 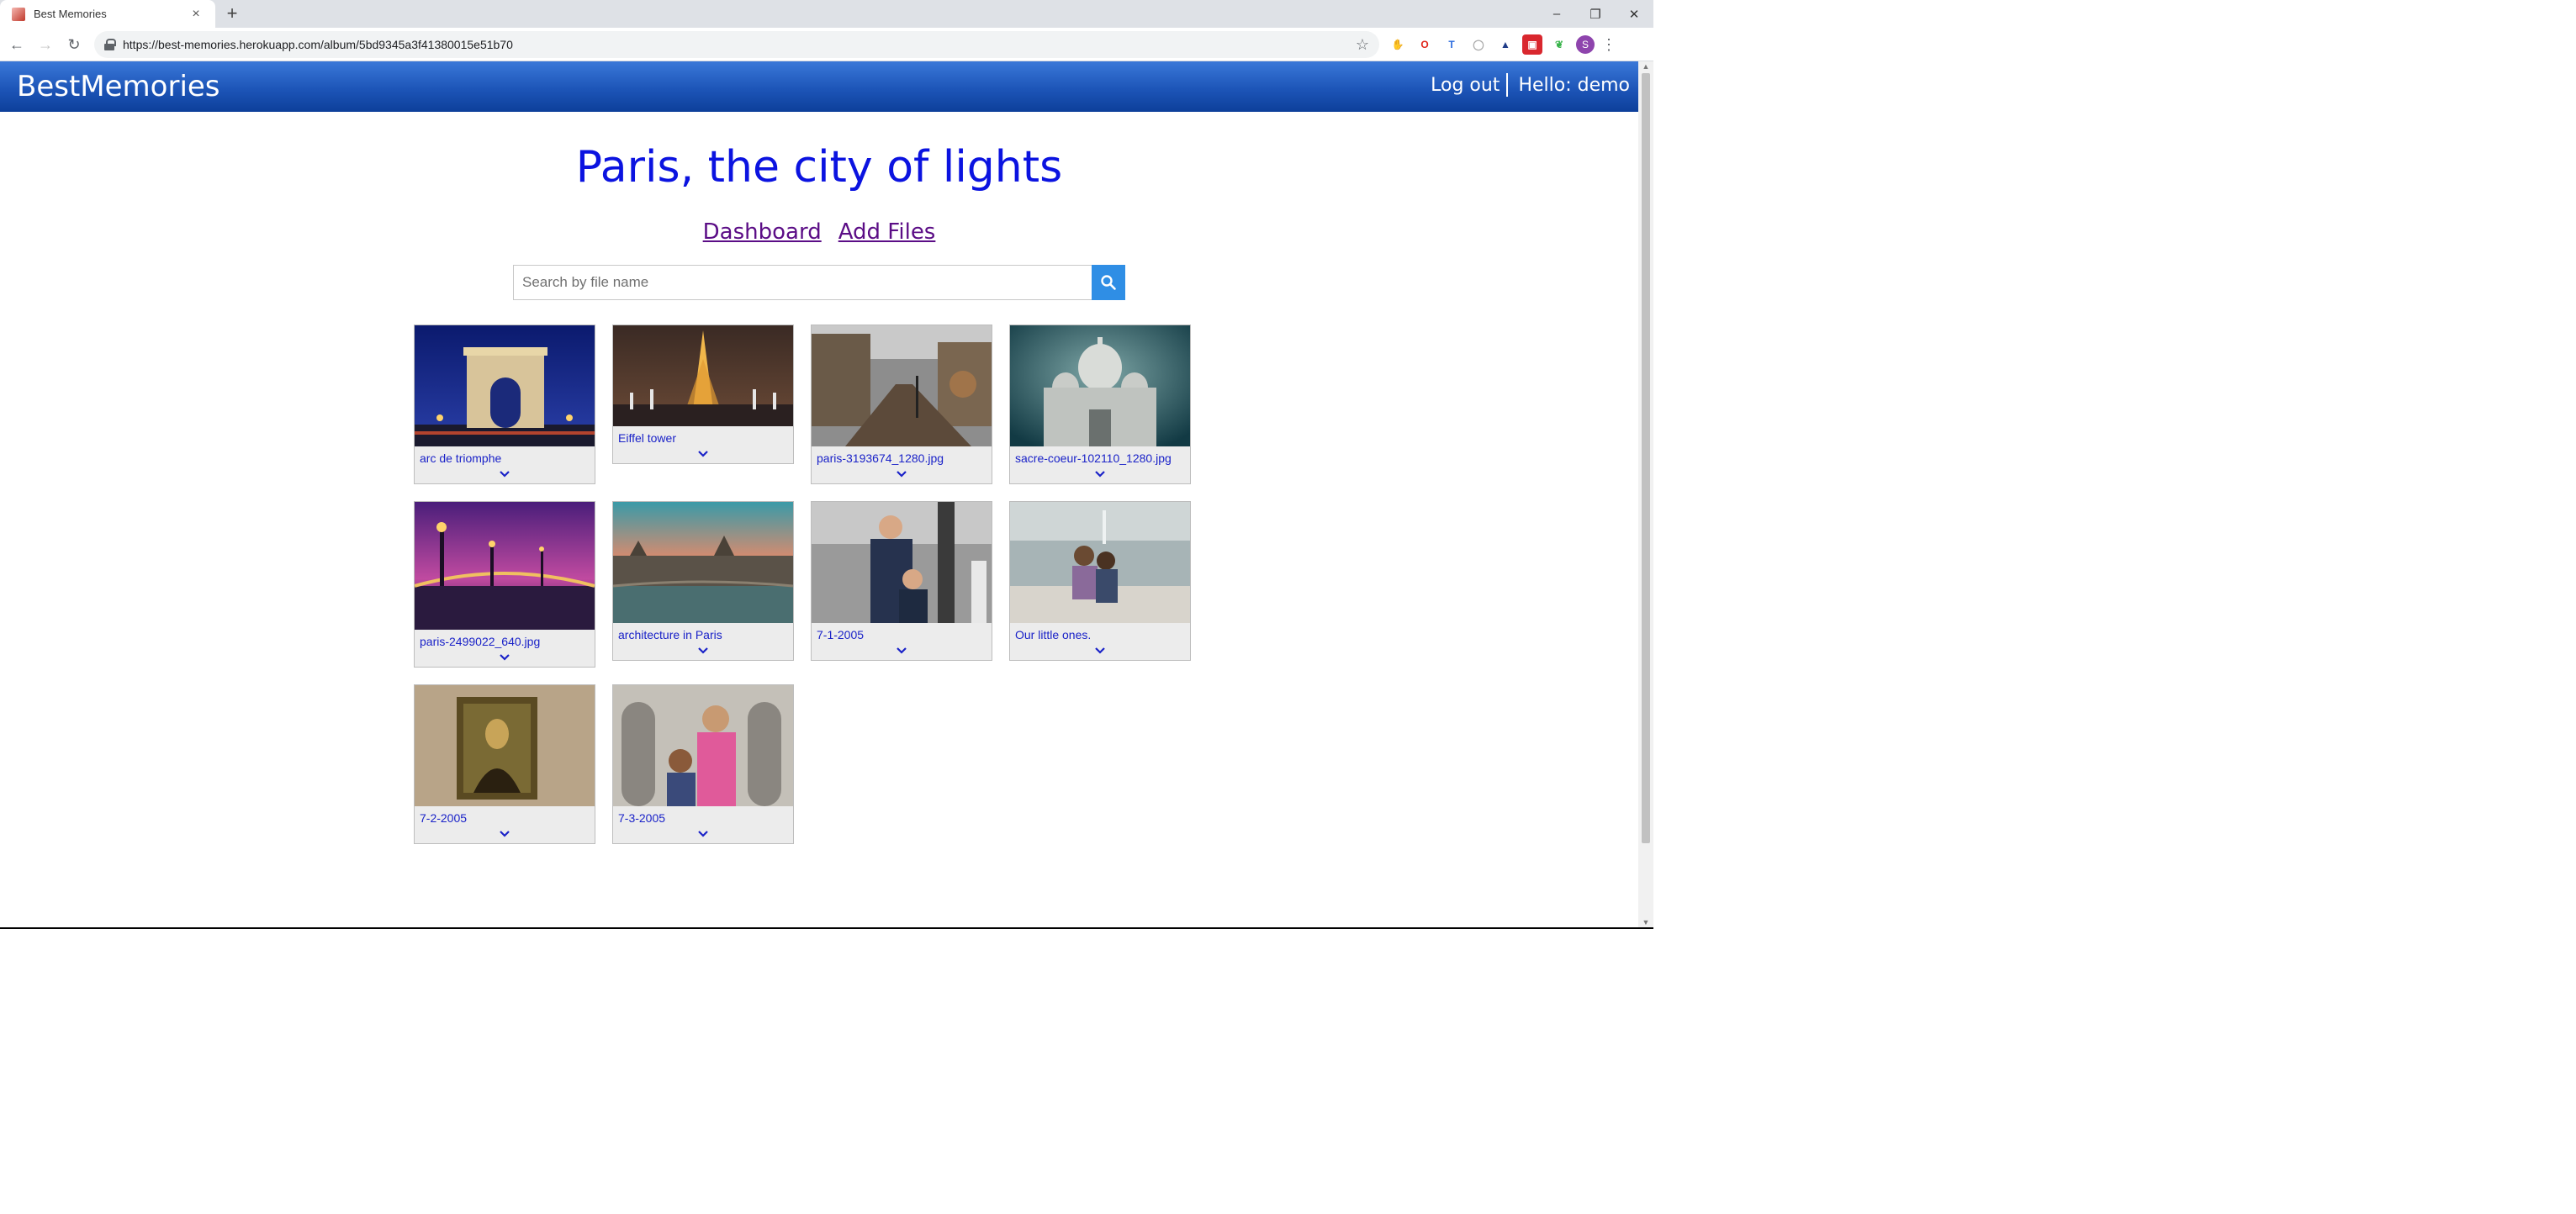 I want to click on scrollbar-thumb, so click(x=1646, y=458).